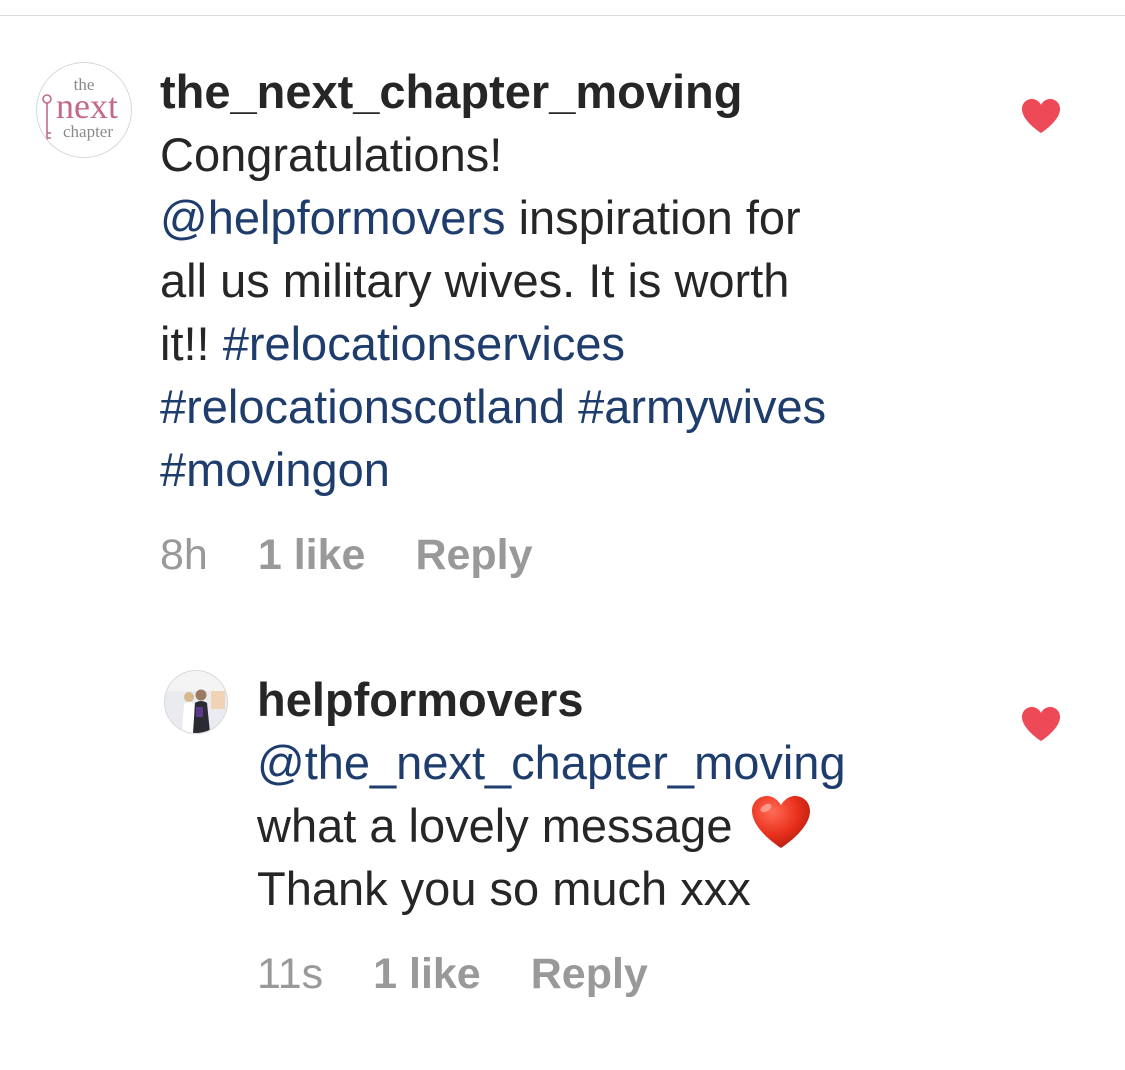 This screenshot has width=1125, height=1070. Describe the element at coordinates (88, 131) in the screenshot. I see `logo-text-chapter: chapter` at that location.